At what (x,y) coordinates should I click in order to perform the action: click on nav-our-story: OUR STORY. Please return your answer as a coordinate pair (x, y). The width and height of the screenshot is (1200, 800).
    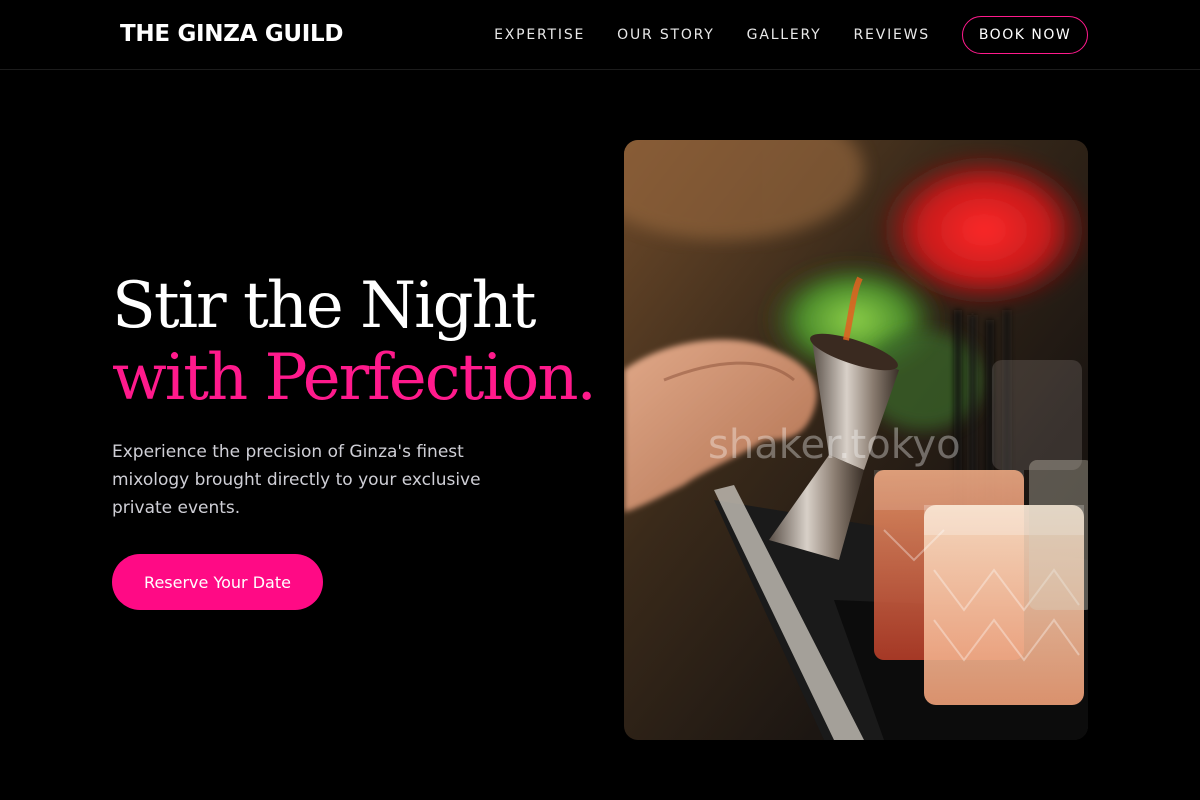
    Looking at the image, I should click on (666, 35).